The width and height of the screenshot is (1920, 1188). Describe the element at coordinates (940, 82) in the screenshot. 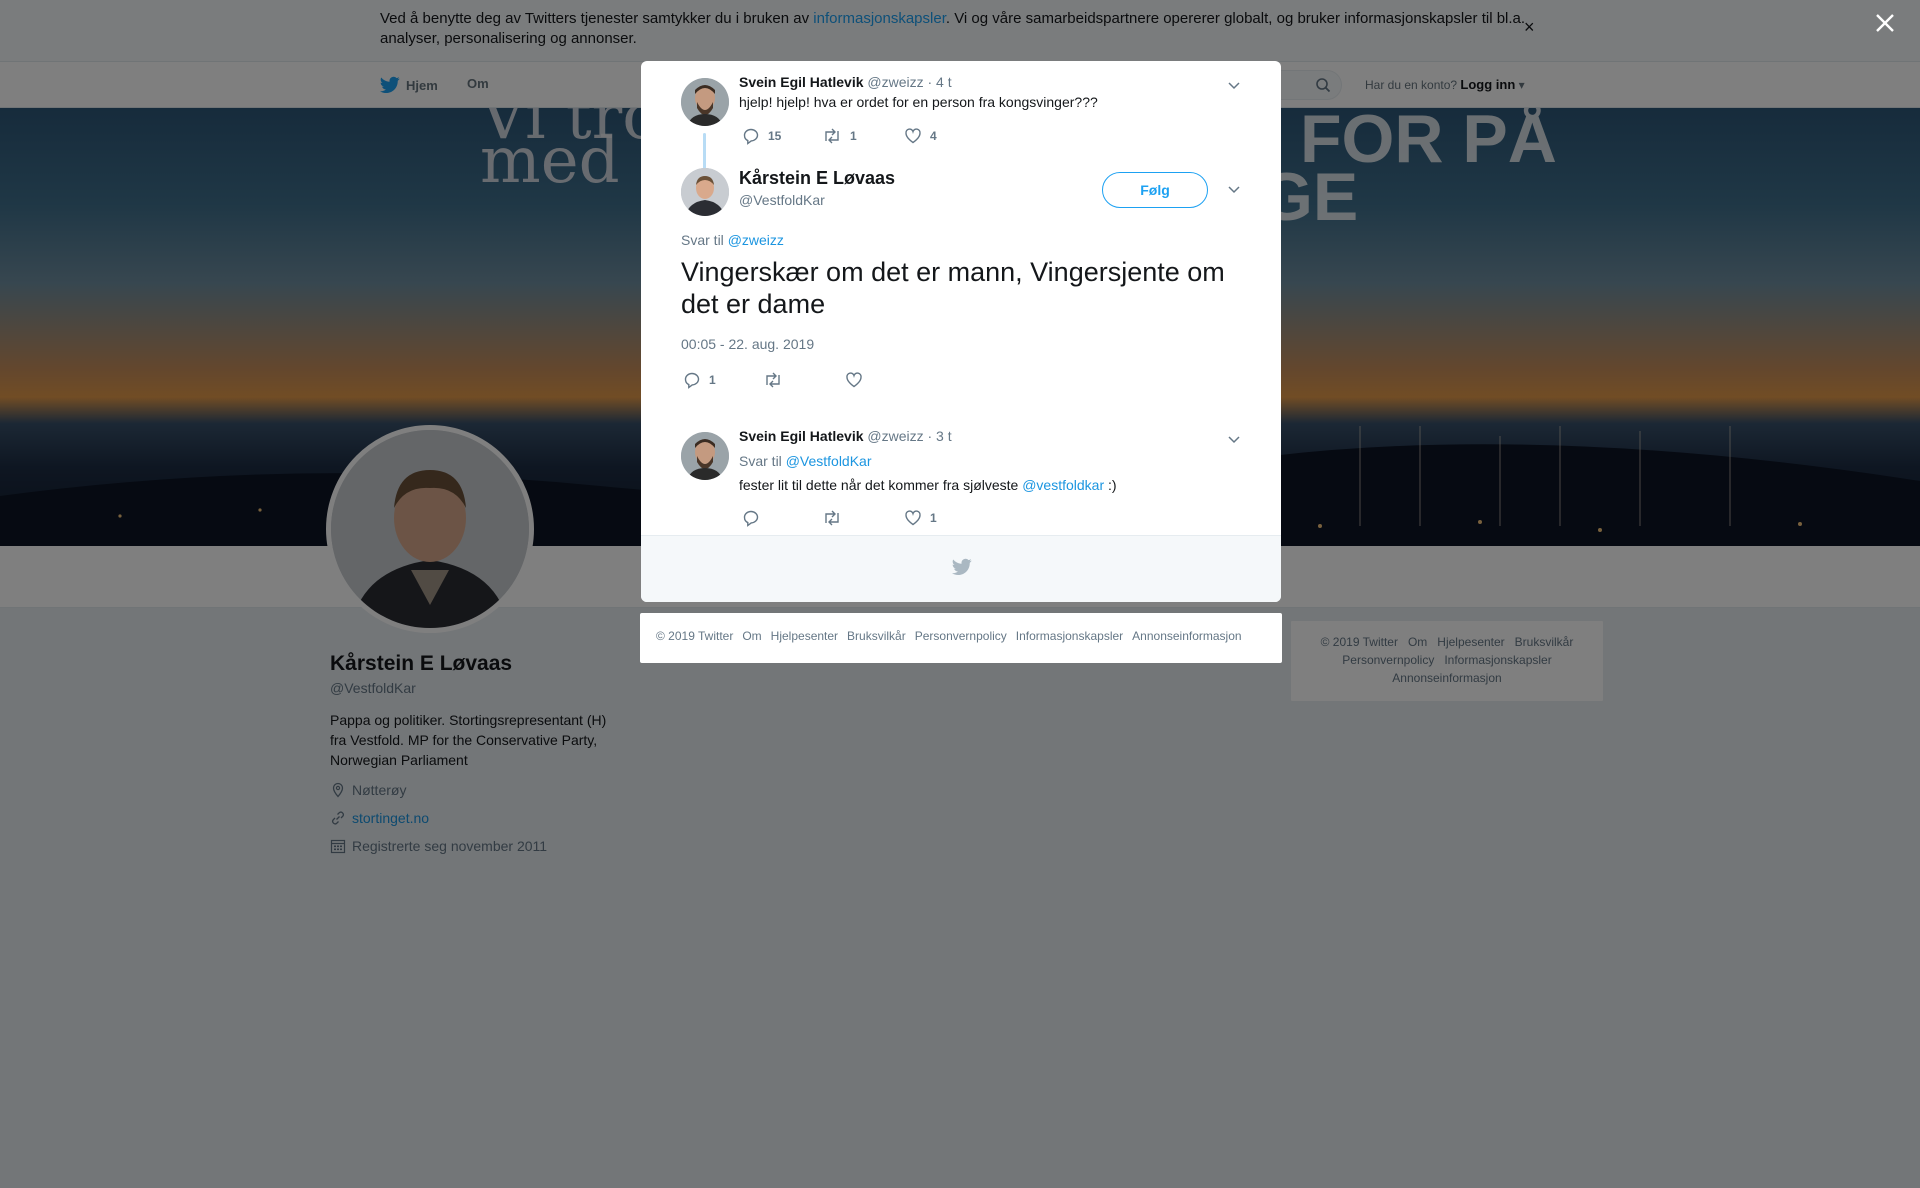

I see `tweet-time: · 4 t` at that location.